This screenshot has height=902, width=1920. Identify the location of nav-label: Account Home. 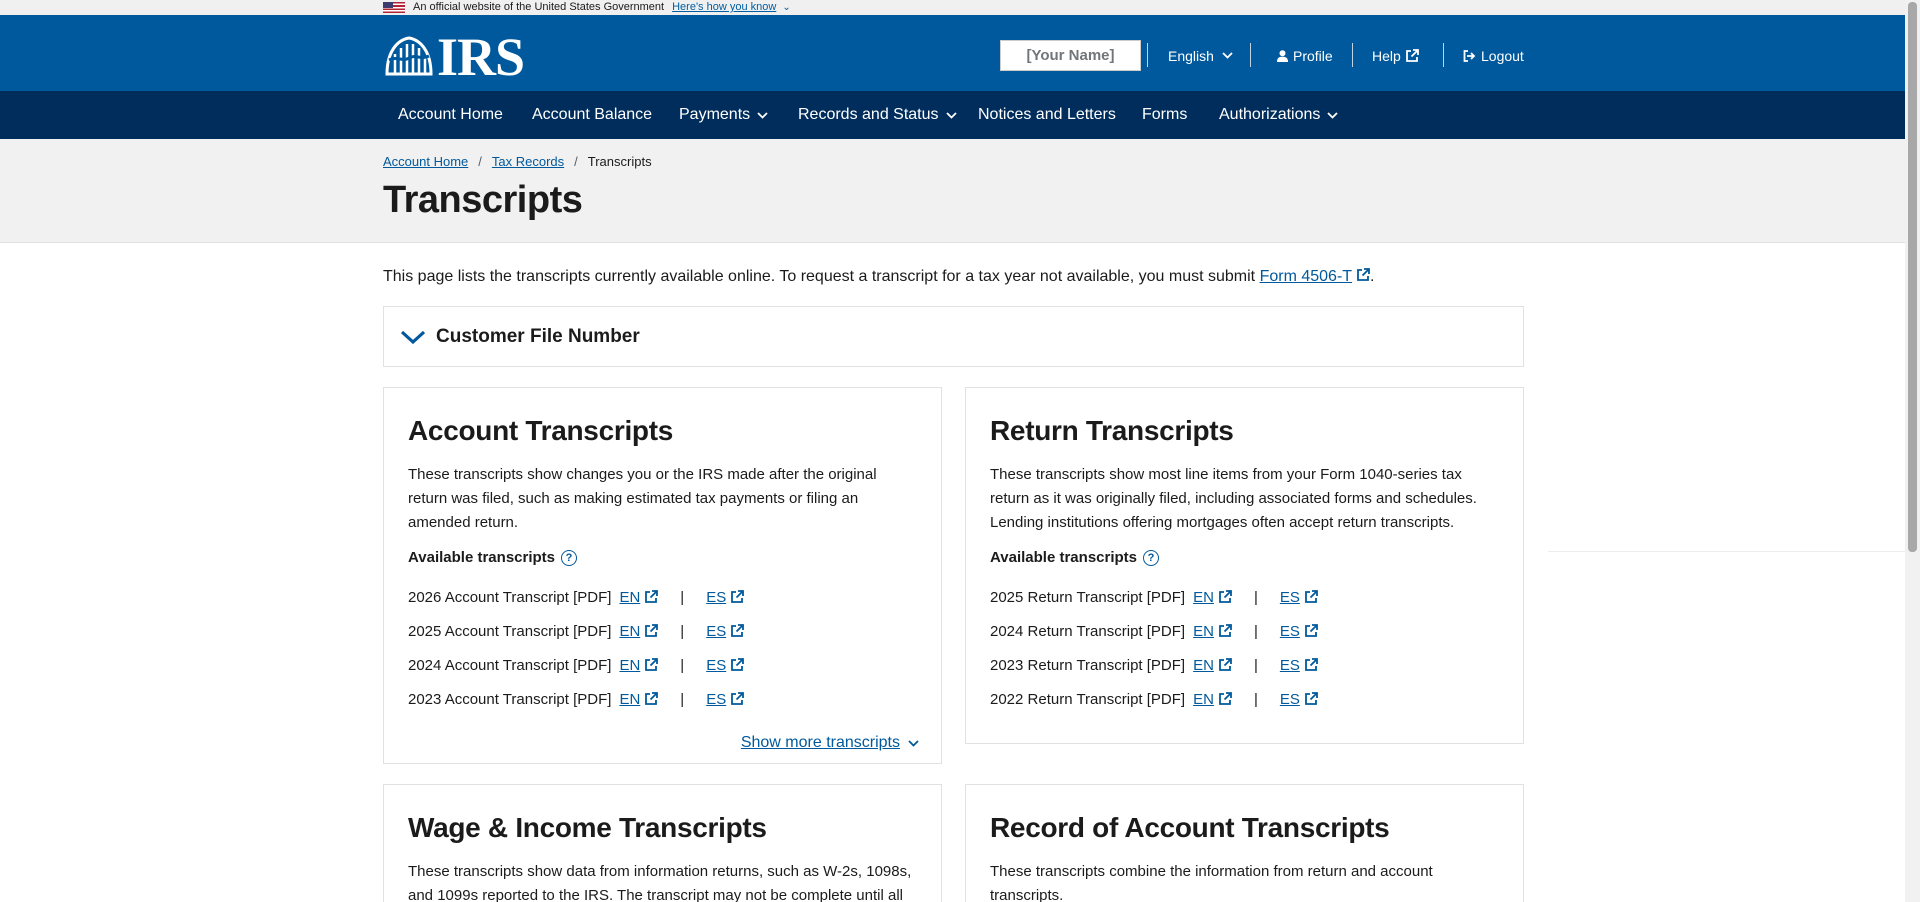
(450, 114).